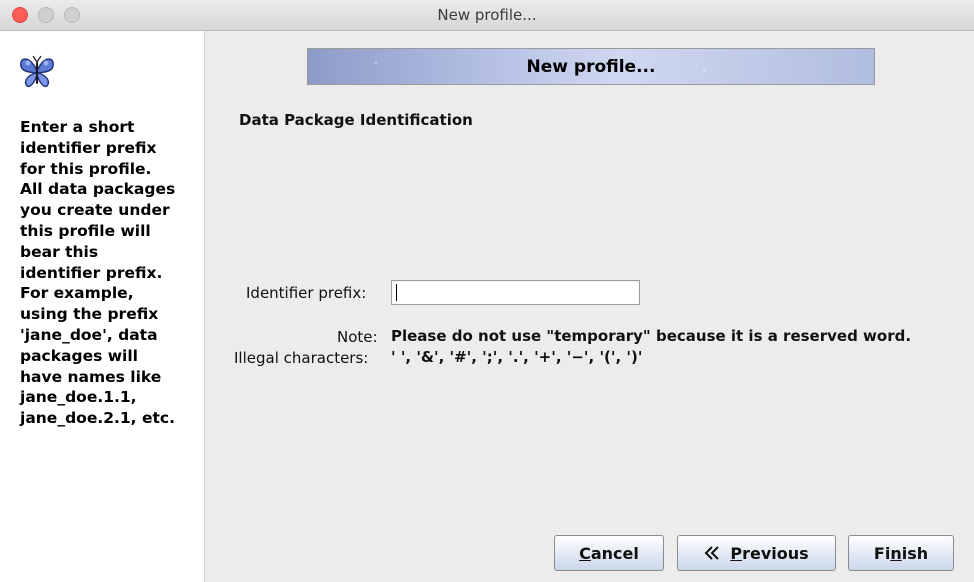  I want to click on finish-label-post: ish, so click(915, 553).